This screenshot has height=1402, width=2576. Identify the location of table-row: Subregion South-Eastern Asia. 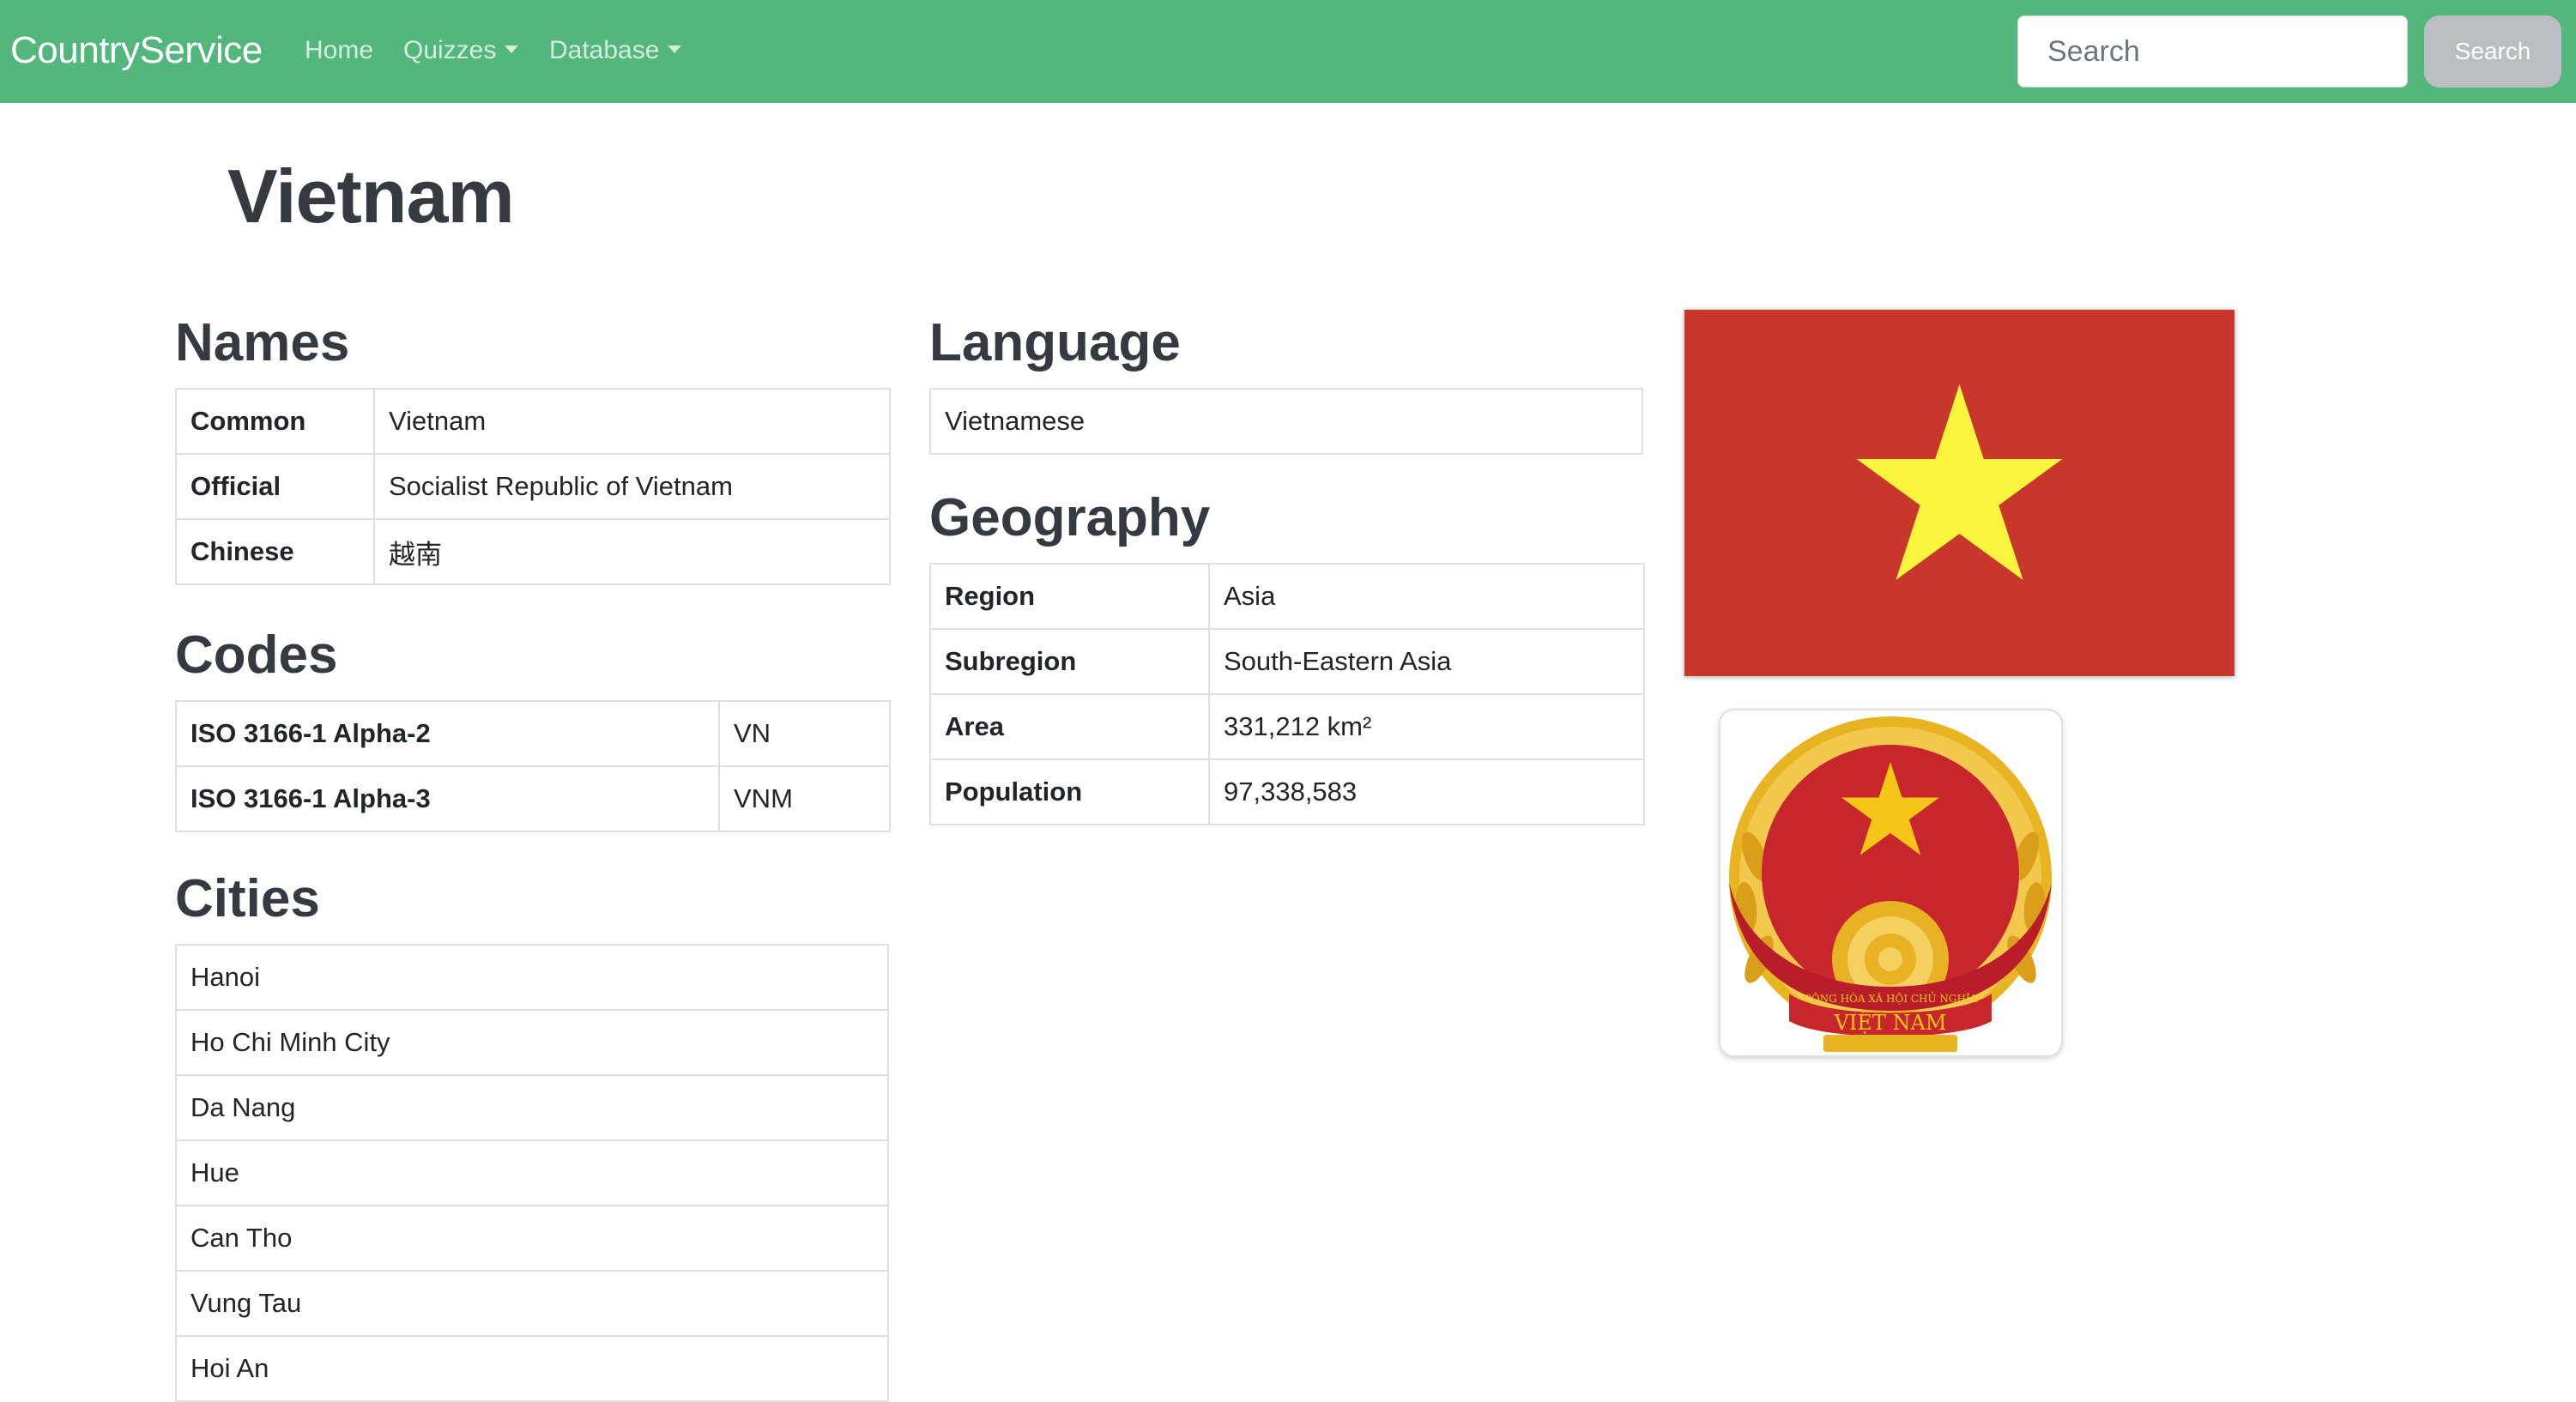
(1287, 661).